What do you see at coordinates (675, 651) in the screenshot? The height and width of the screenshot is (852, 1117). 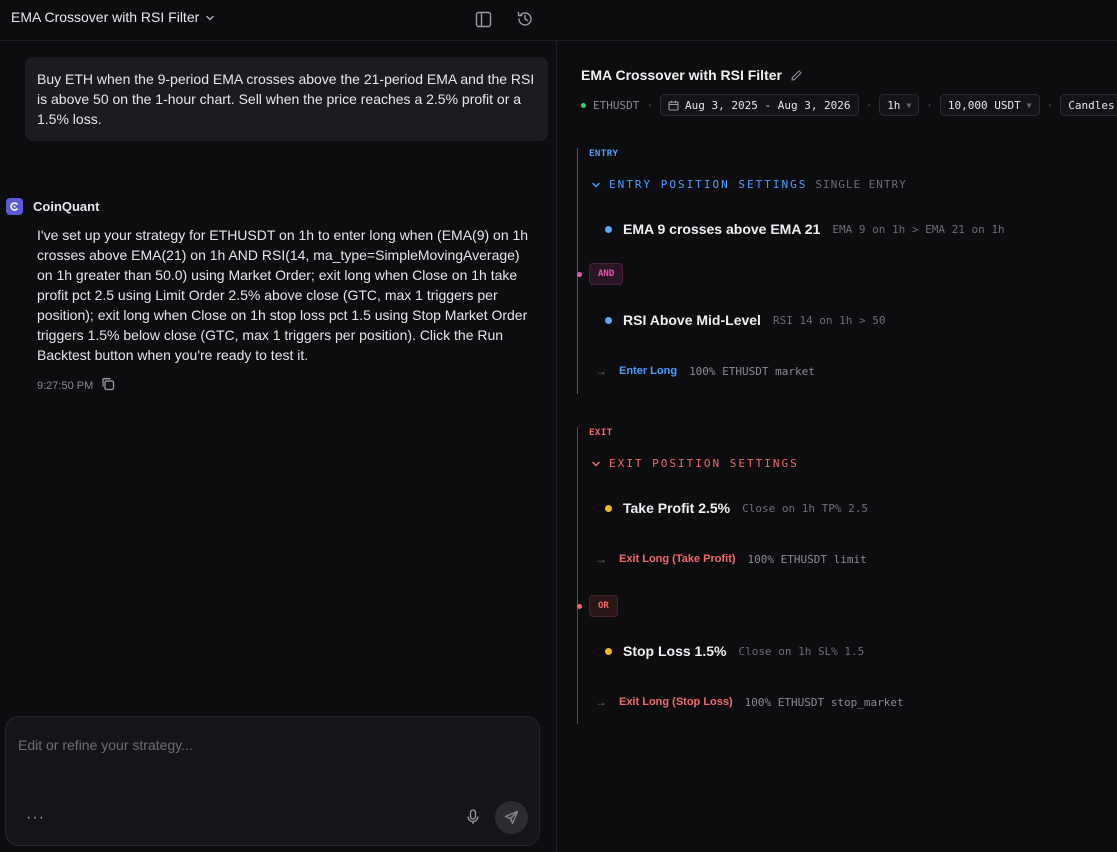 I see `condition-name: Stop Loss 1.5%` at bounding box center [675, 651].